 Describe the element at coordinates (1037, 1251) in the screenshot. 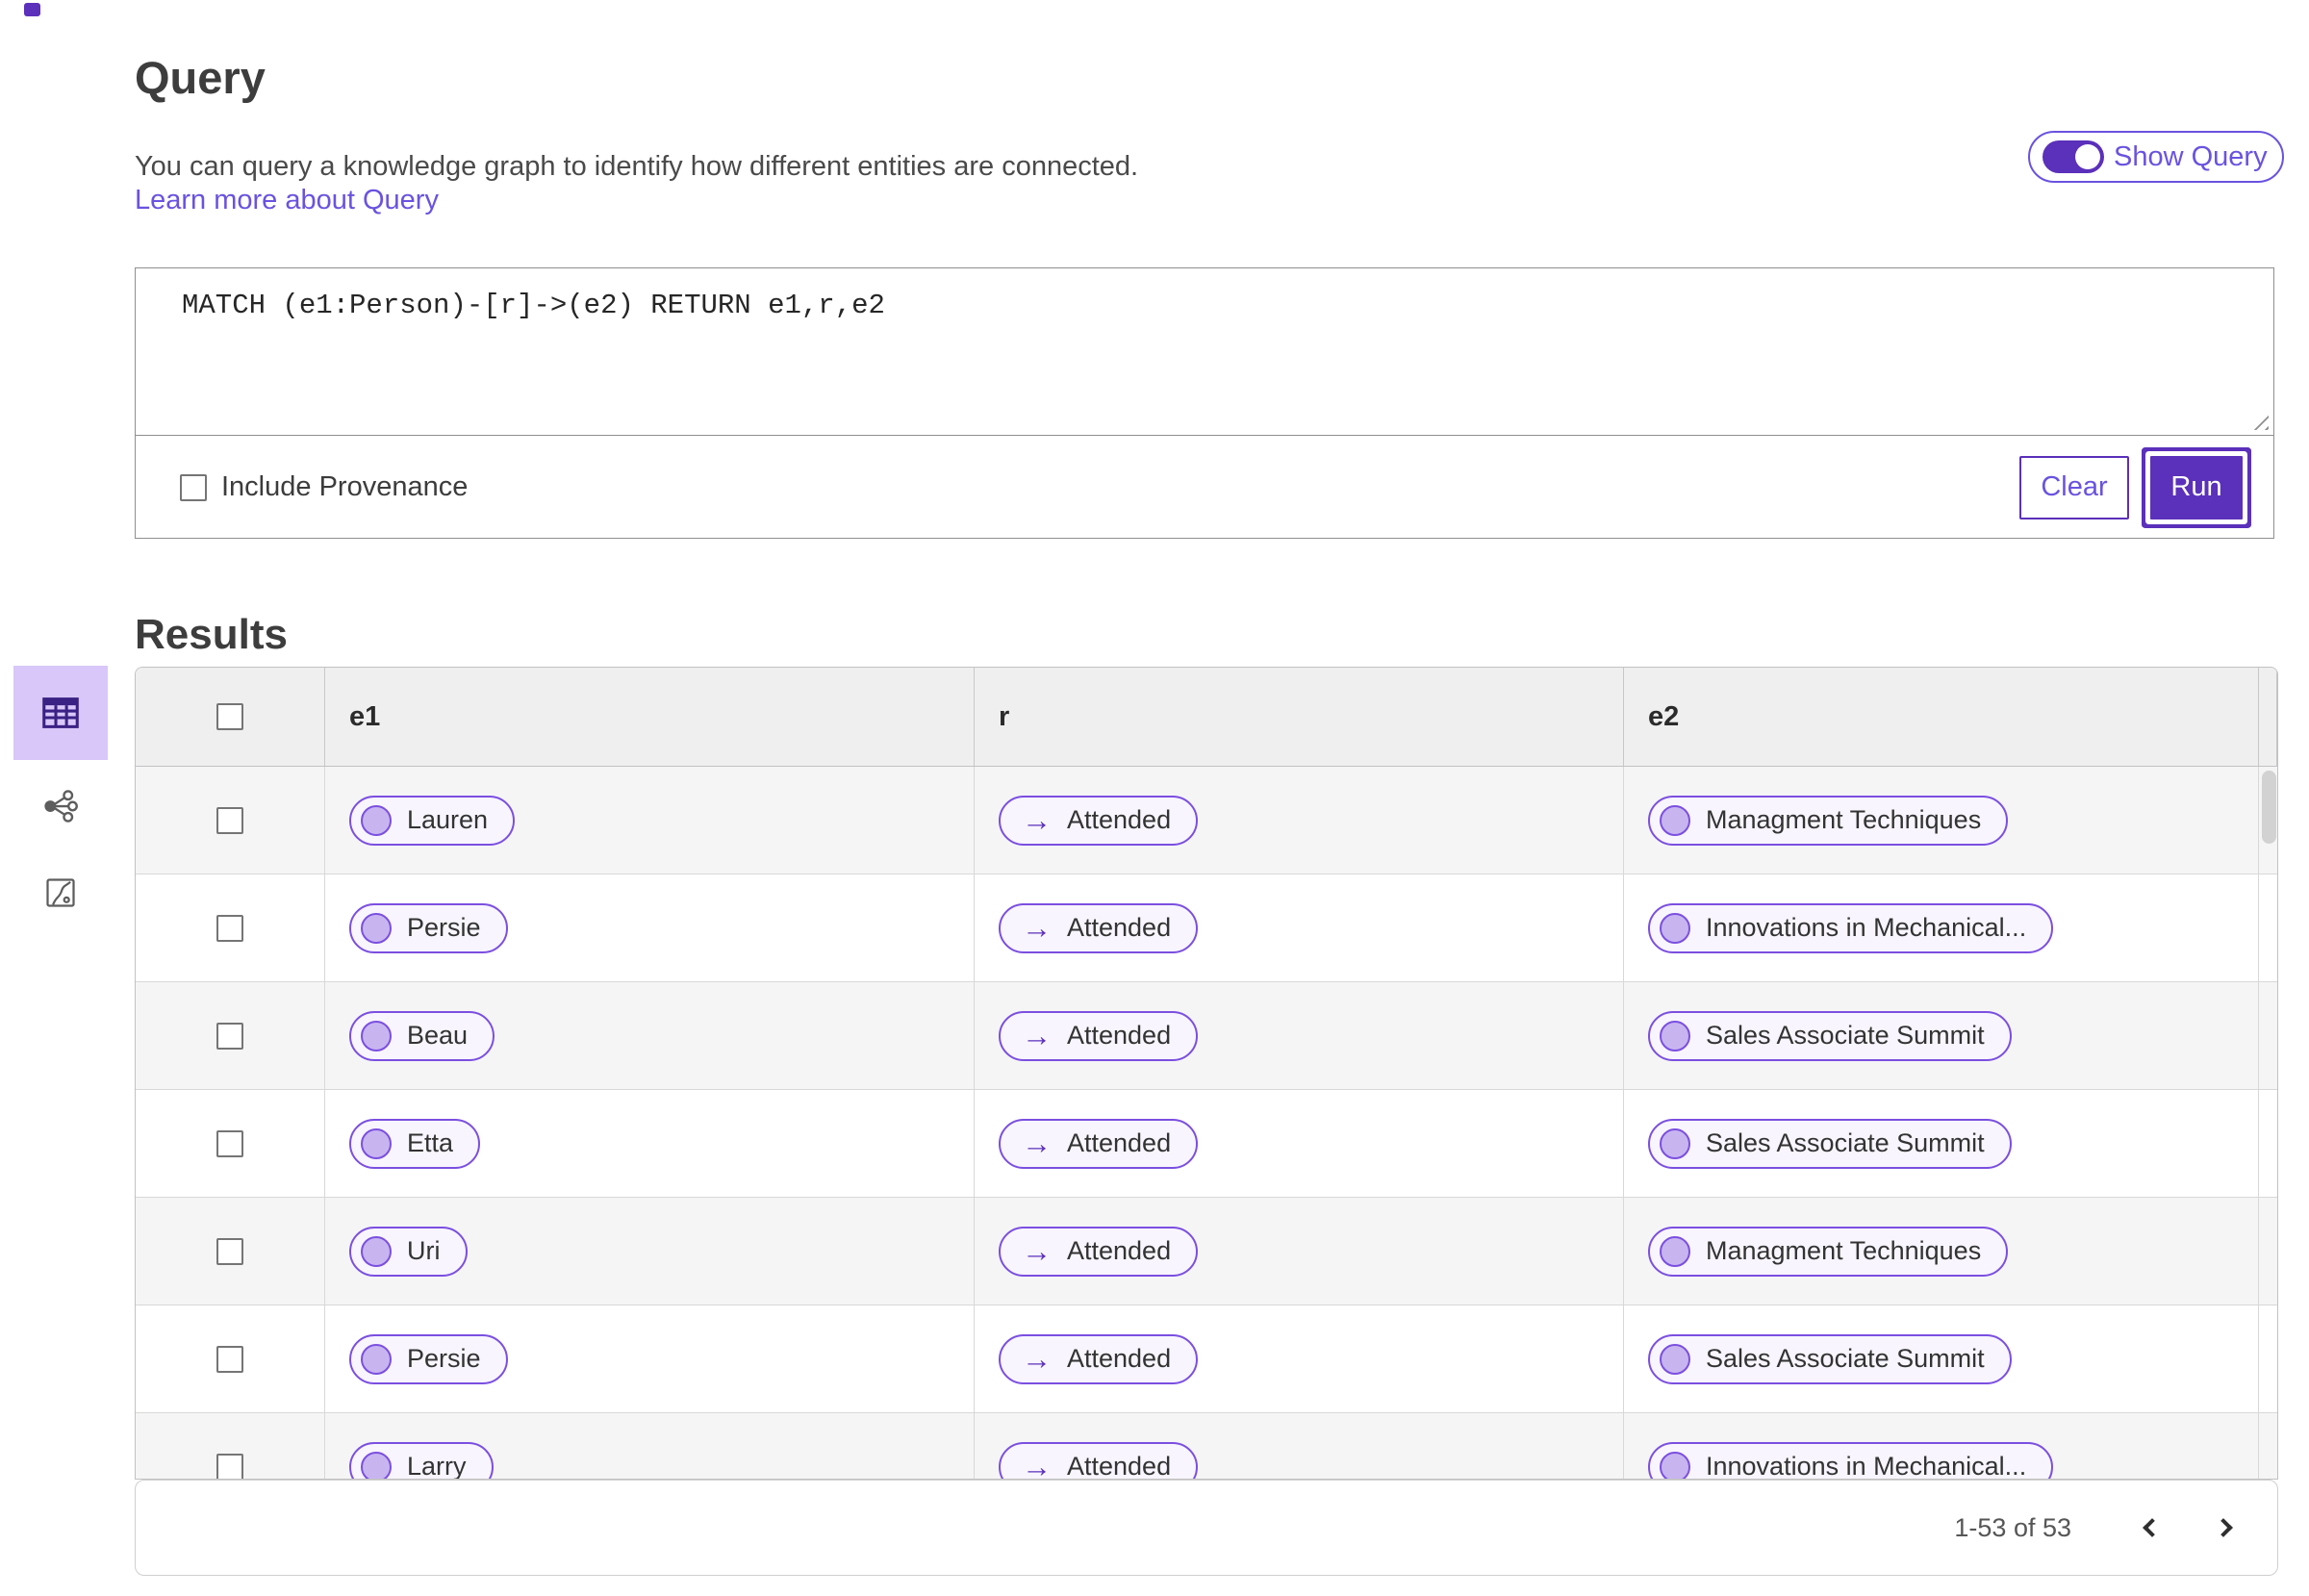

I see `arrow-right-icon: →` at that location.